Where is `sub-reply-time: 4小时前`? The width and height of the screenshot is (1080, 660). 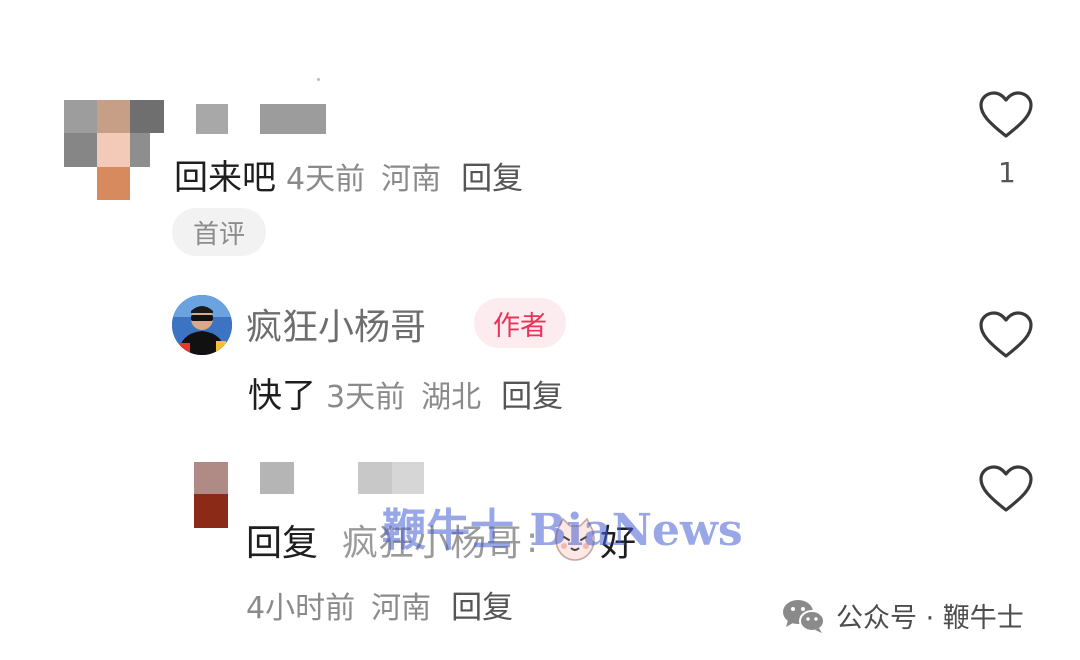 sub-reply-time: 4小时前 is located at coordinates (301, 608).